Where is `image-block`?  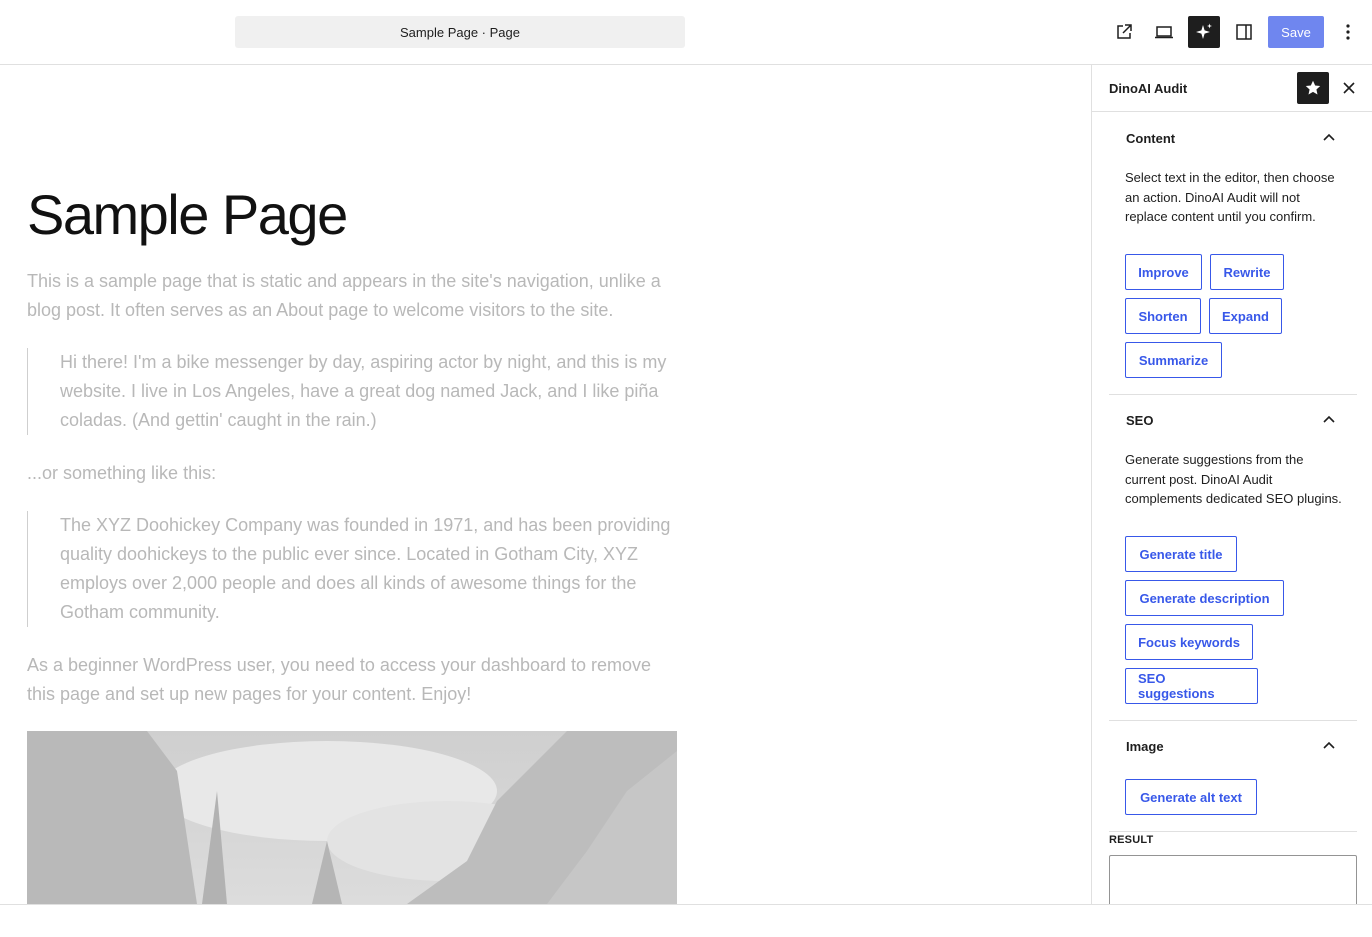 image-block is located at coordinates (352, 817).